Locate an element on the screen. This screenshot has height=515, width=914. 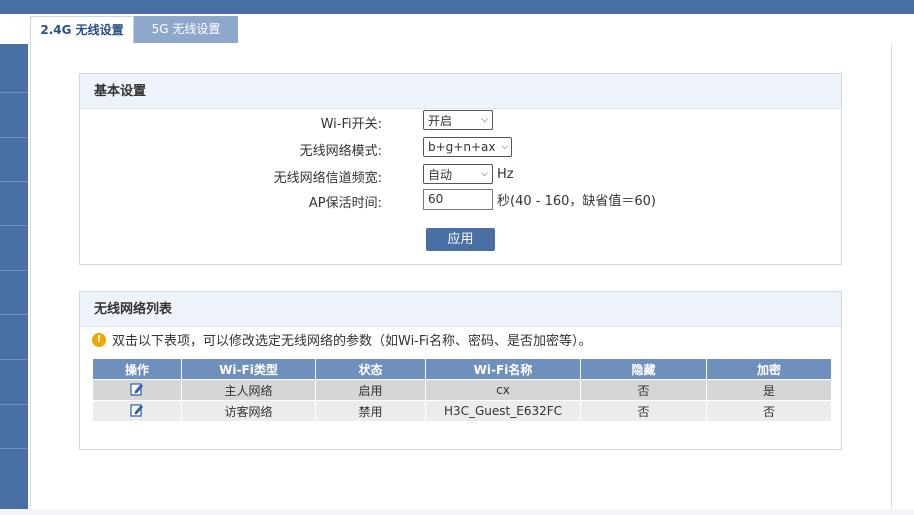
ap-keepalive-input: 60 is located at coordinates (458, 199).